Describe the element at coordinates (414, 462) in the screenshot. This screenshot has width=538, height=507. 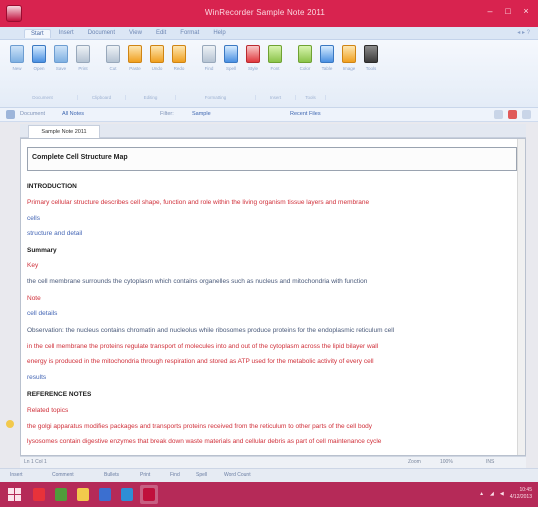
I see `zoom-label: Zoom` at that location.